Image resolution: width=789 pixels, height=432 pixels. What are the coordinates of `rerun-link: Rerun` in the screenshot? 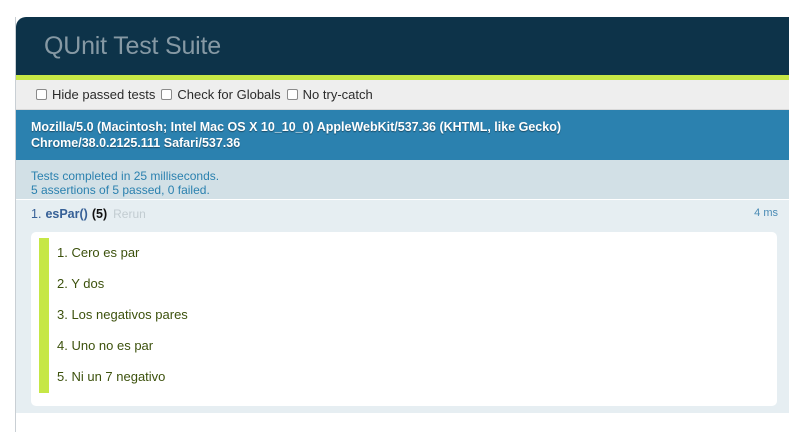 It's located at (129, 214).